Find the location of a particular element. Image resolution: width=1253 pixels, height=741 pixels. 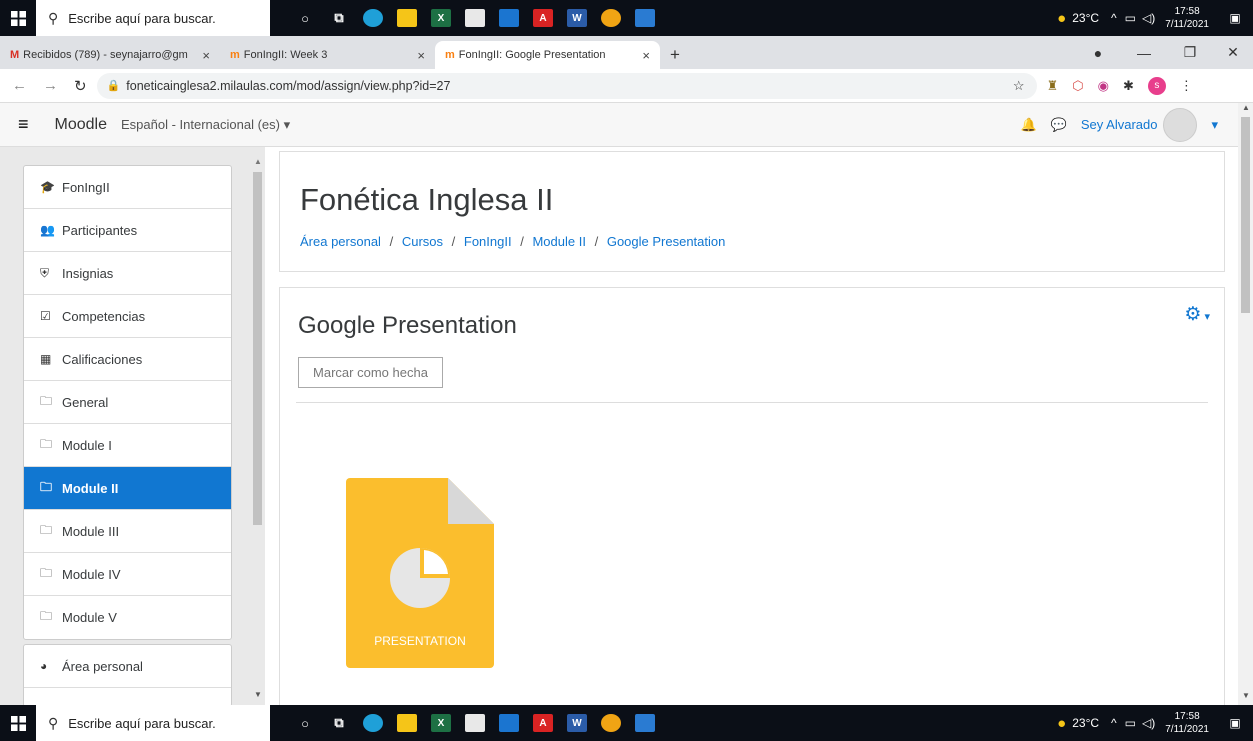

moodle-icon: m is located at coordinates (235, 55).